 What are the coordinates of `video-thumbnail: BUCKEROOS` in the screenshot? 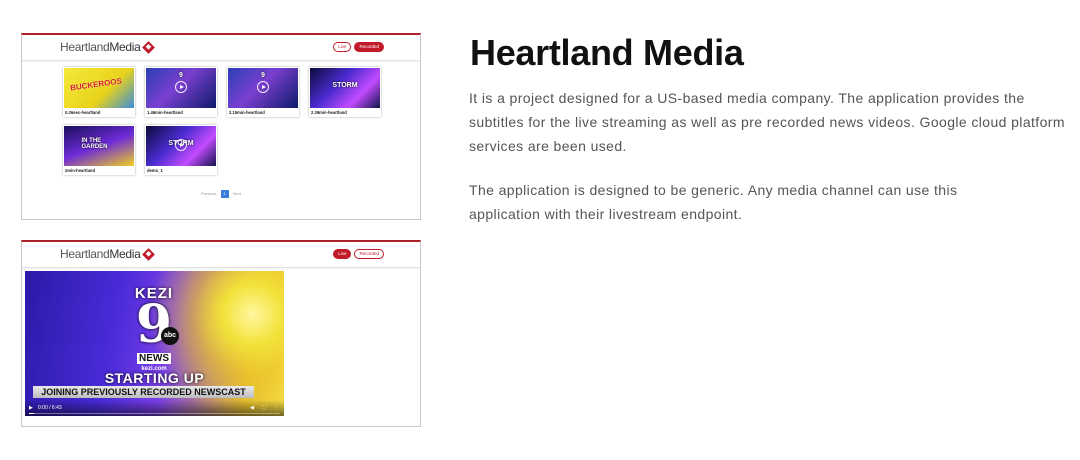 It's located at (99, 88).